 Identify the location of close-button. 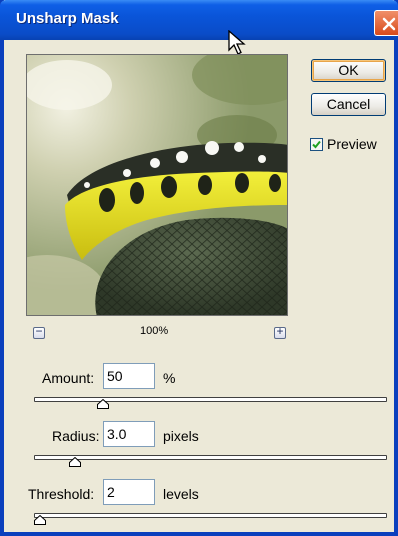
(386, 23).